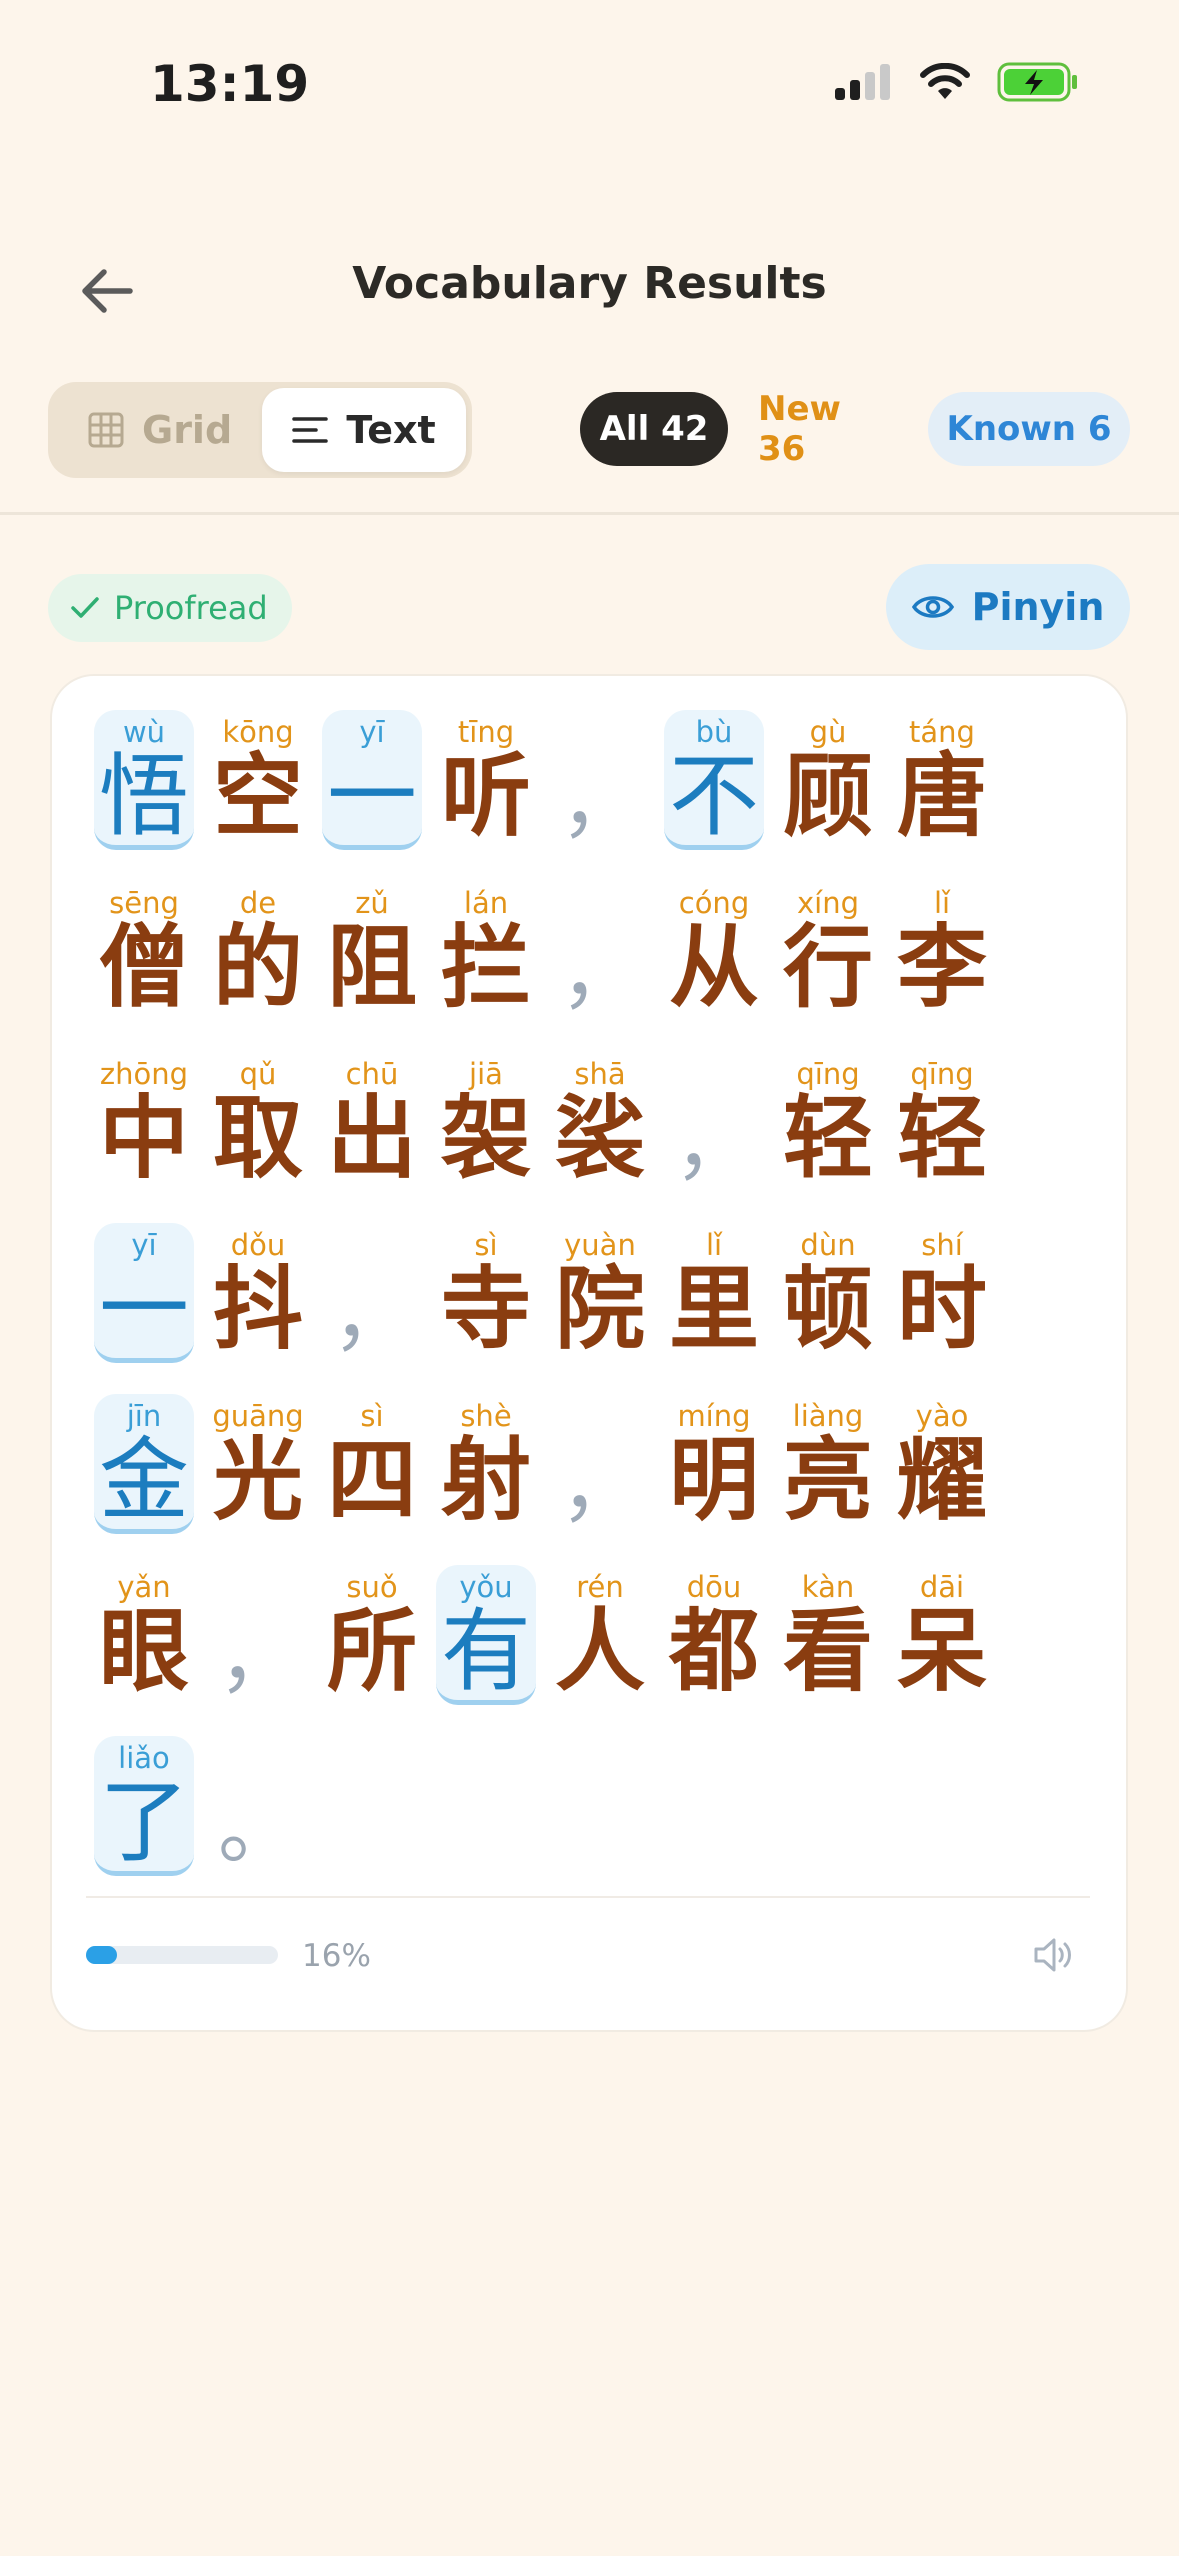 The width and height of the screenshot is (1179, 2556). What do you see at coordinates (588, 1897) in the screenshot?
I see `card-divider` at bounding box center [588, 1897].